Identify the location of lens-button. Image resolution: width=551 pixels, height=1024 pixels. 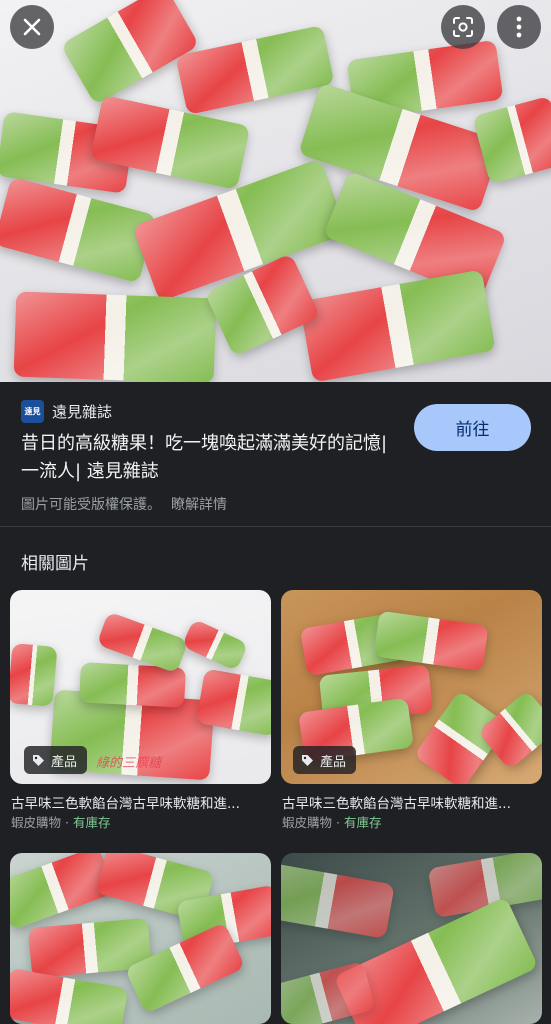
(463, 27).